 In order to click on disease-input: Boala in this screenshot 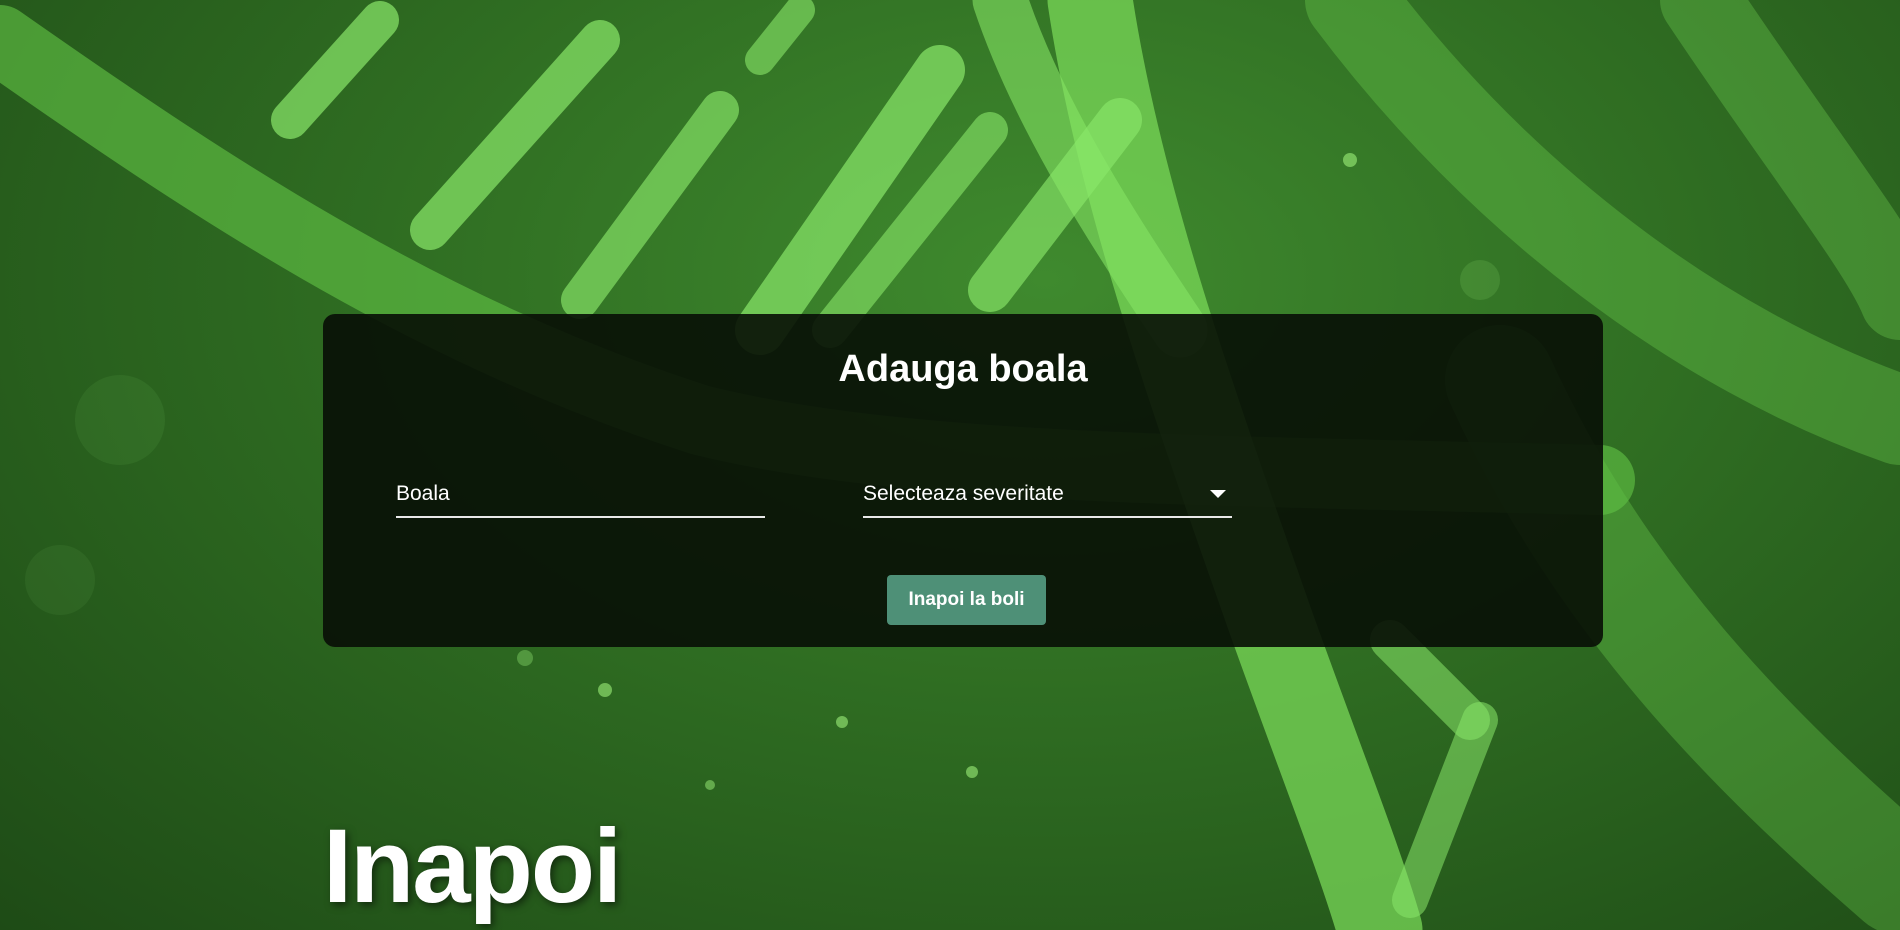, I will do `click(580, 491)`.